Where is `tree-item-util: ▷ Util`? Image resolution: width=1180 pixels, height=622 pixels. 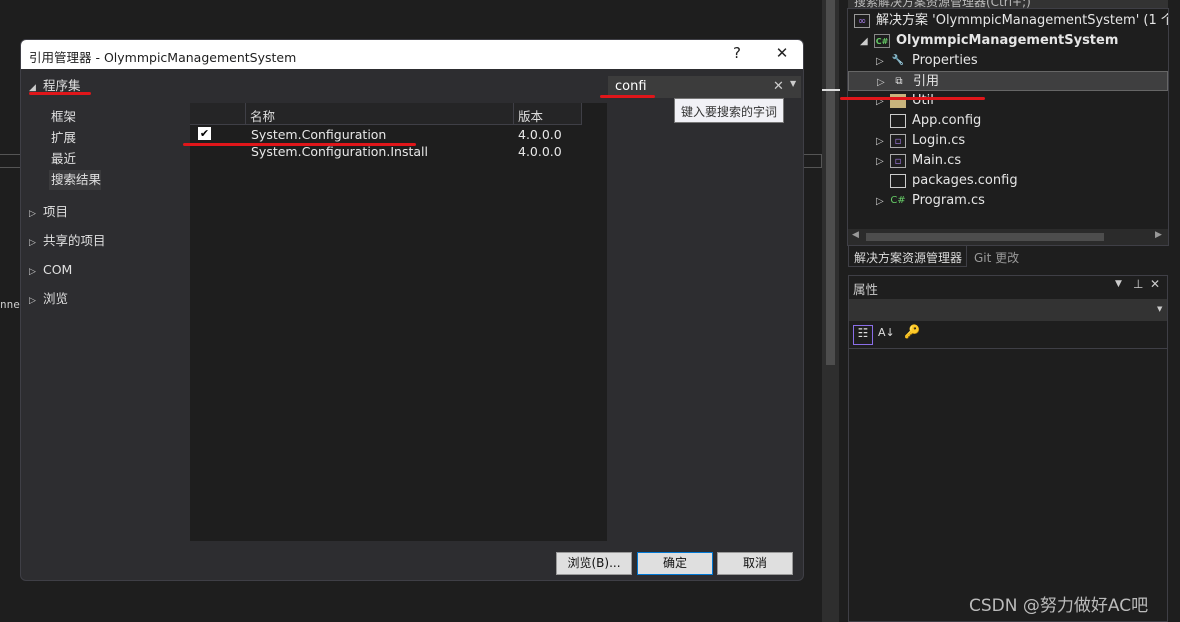
tree-item-util: ▷ Util is located at coordinates (1008, 101).